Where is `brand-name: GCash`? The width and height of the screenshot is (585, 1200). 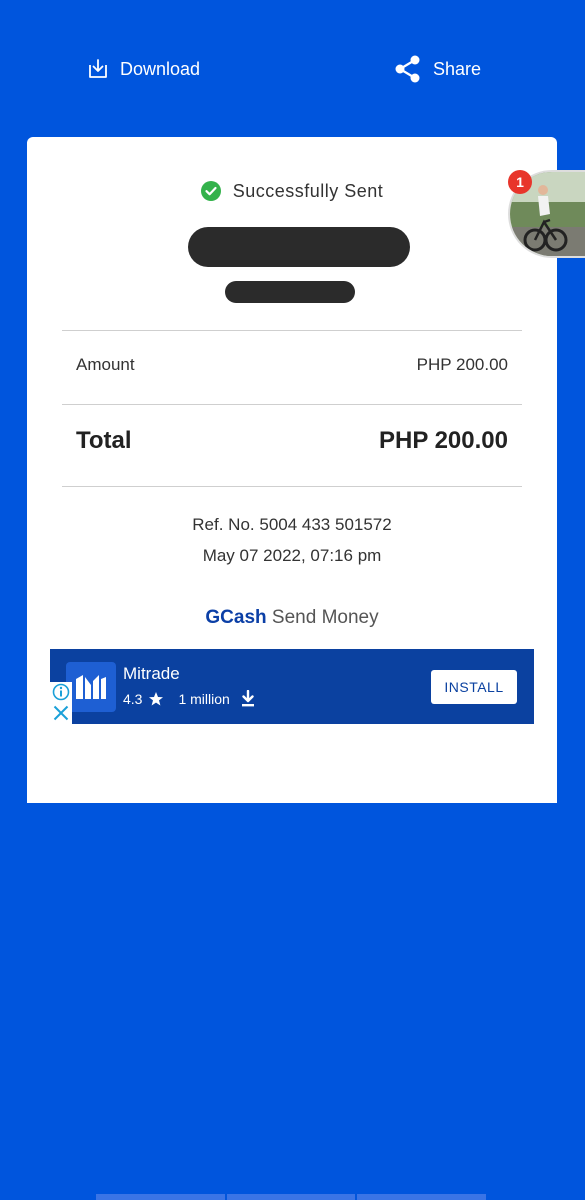 brand-name: GCash is located at coordinates (236, 617).